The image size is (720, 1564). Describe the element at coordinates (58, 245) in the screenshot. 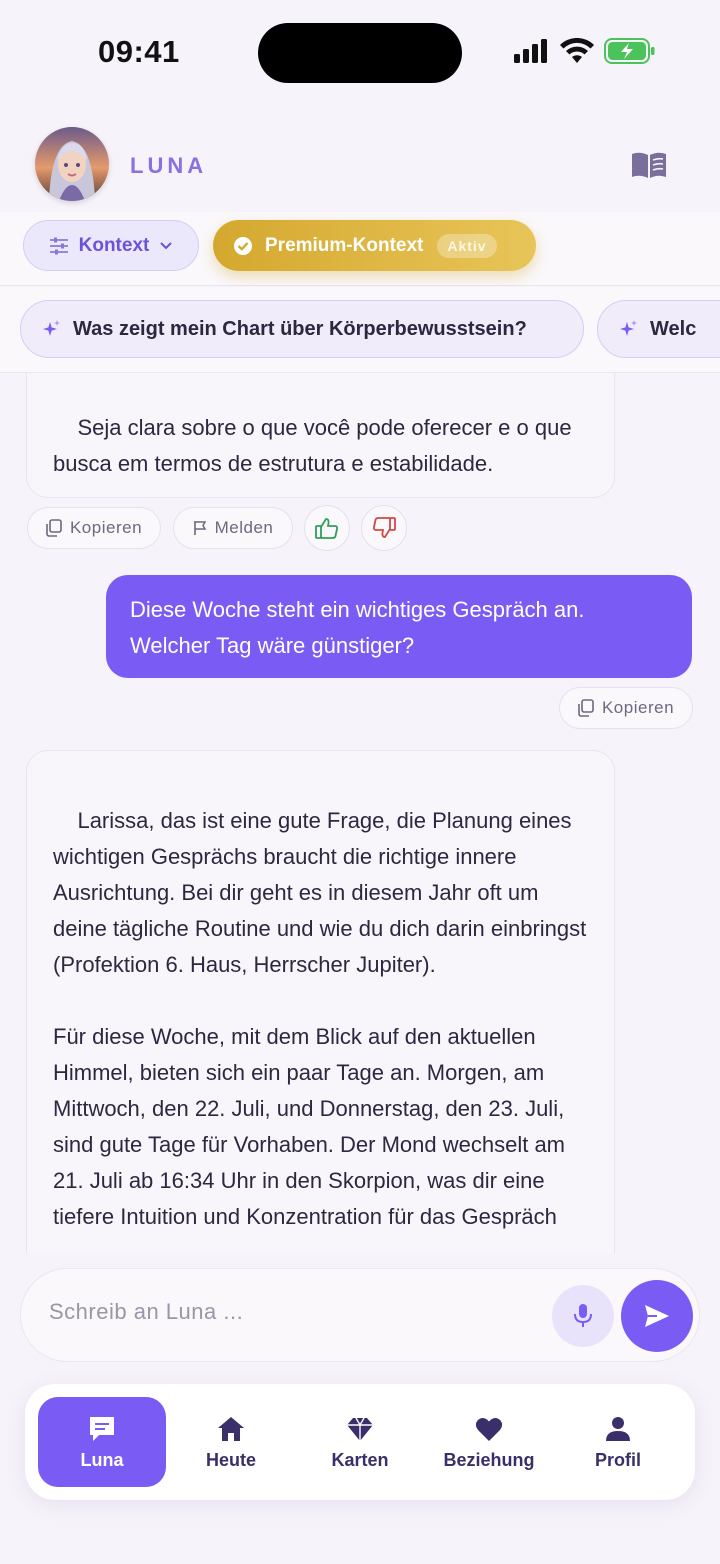

I see `sliders-icon` at that location.